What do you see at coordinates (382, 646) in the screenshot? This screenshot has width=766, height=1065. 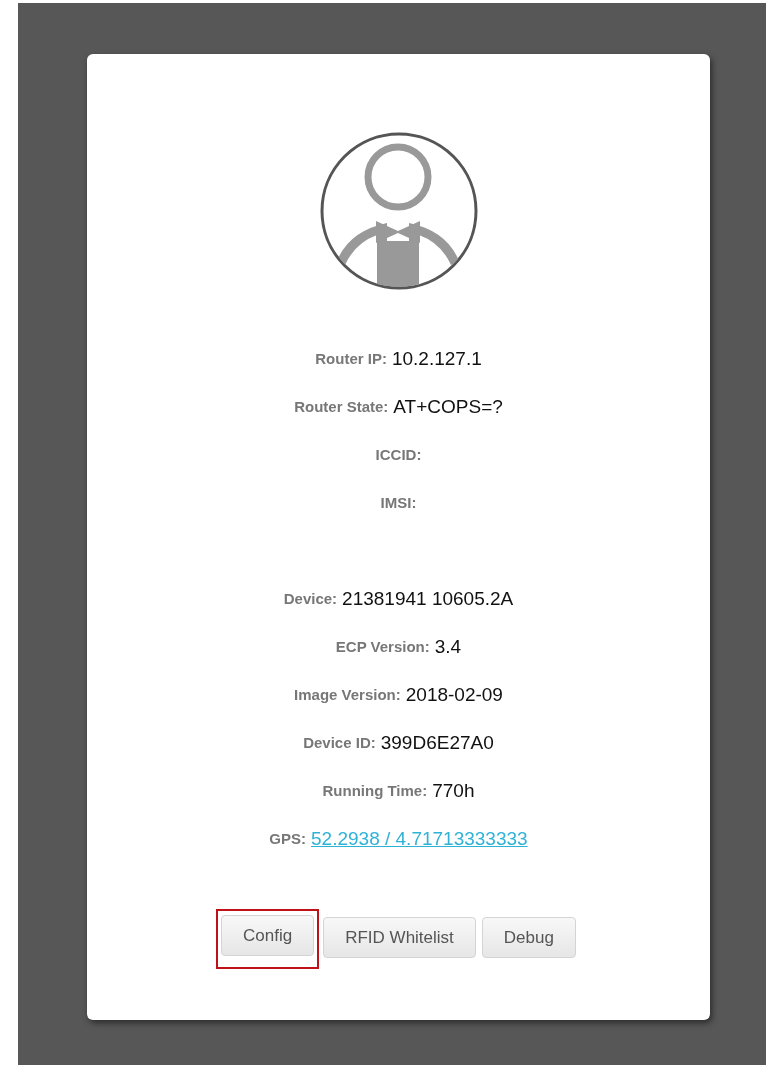 I see `field-label: ECP Version:` at bounding box center [382, 646].